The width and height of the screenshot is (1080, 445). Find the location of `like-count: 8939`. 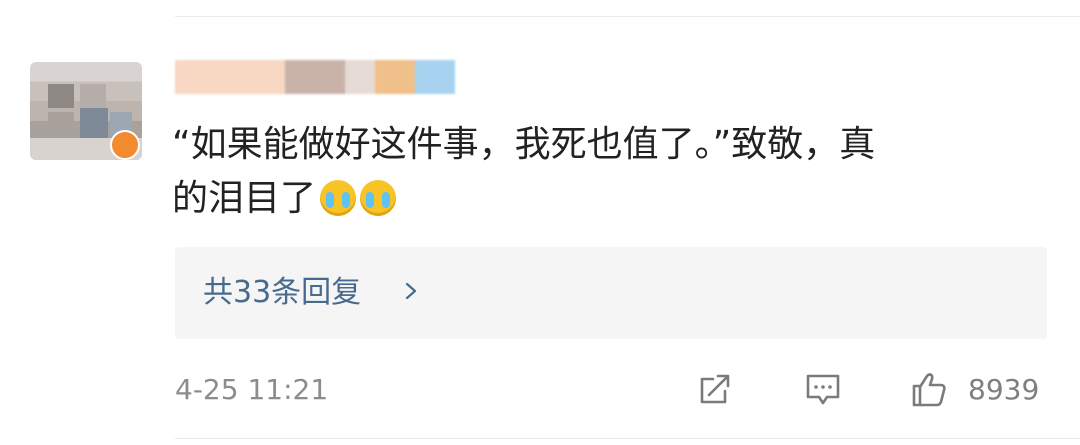

like-count: 8939 is located at coordinates (1004, 389).